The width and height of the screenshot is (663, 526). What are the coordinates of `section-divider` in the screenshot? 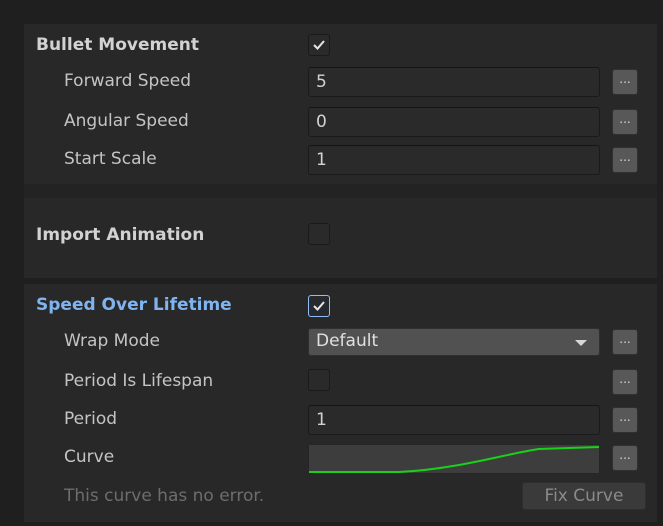 It's located at (340, 191).